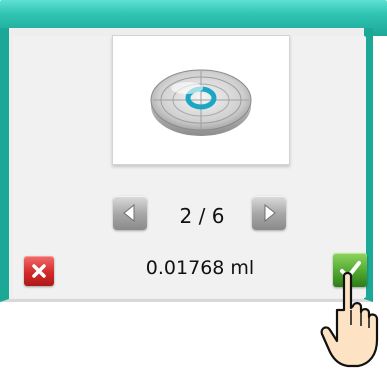 This screenshot has width=387, height=374. I want to click on bubble-level-icon, so click(201, 102).